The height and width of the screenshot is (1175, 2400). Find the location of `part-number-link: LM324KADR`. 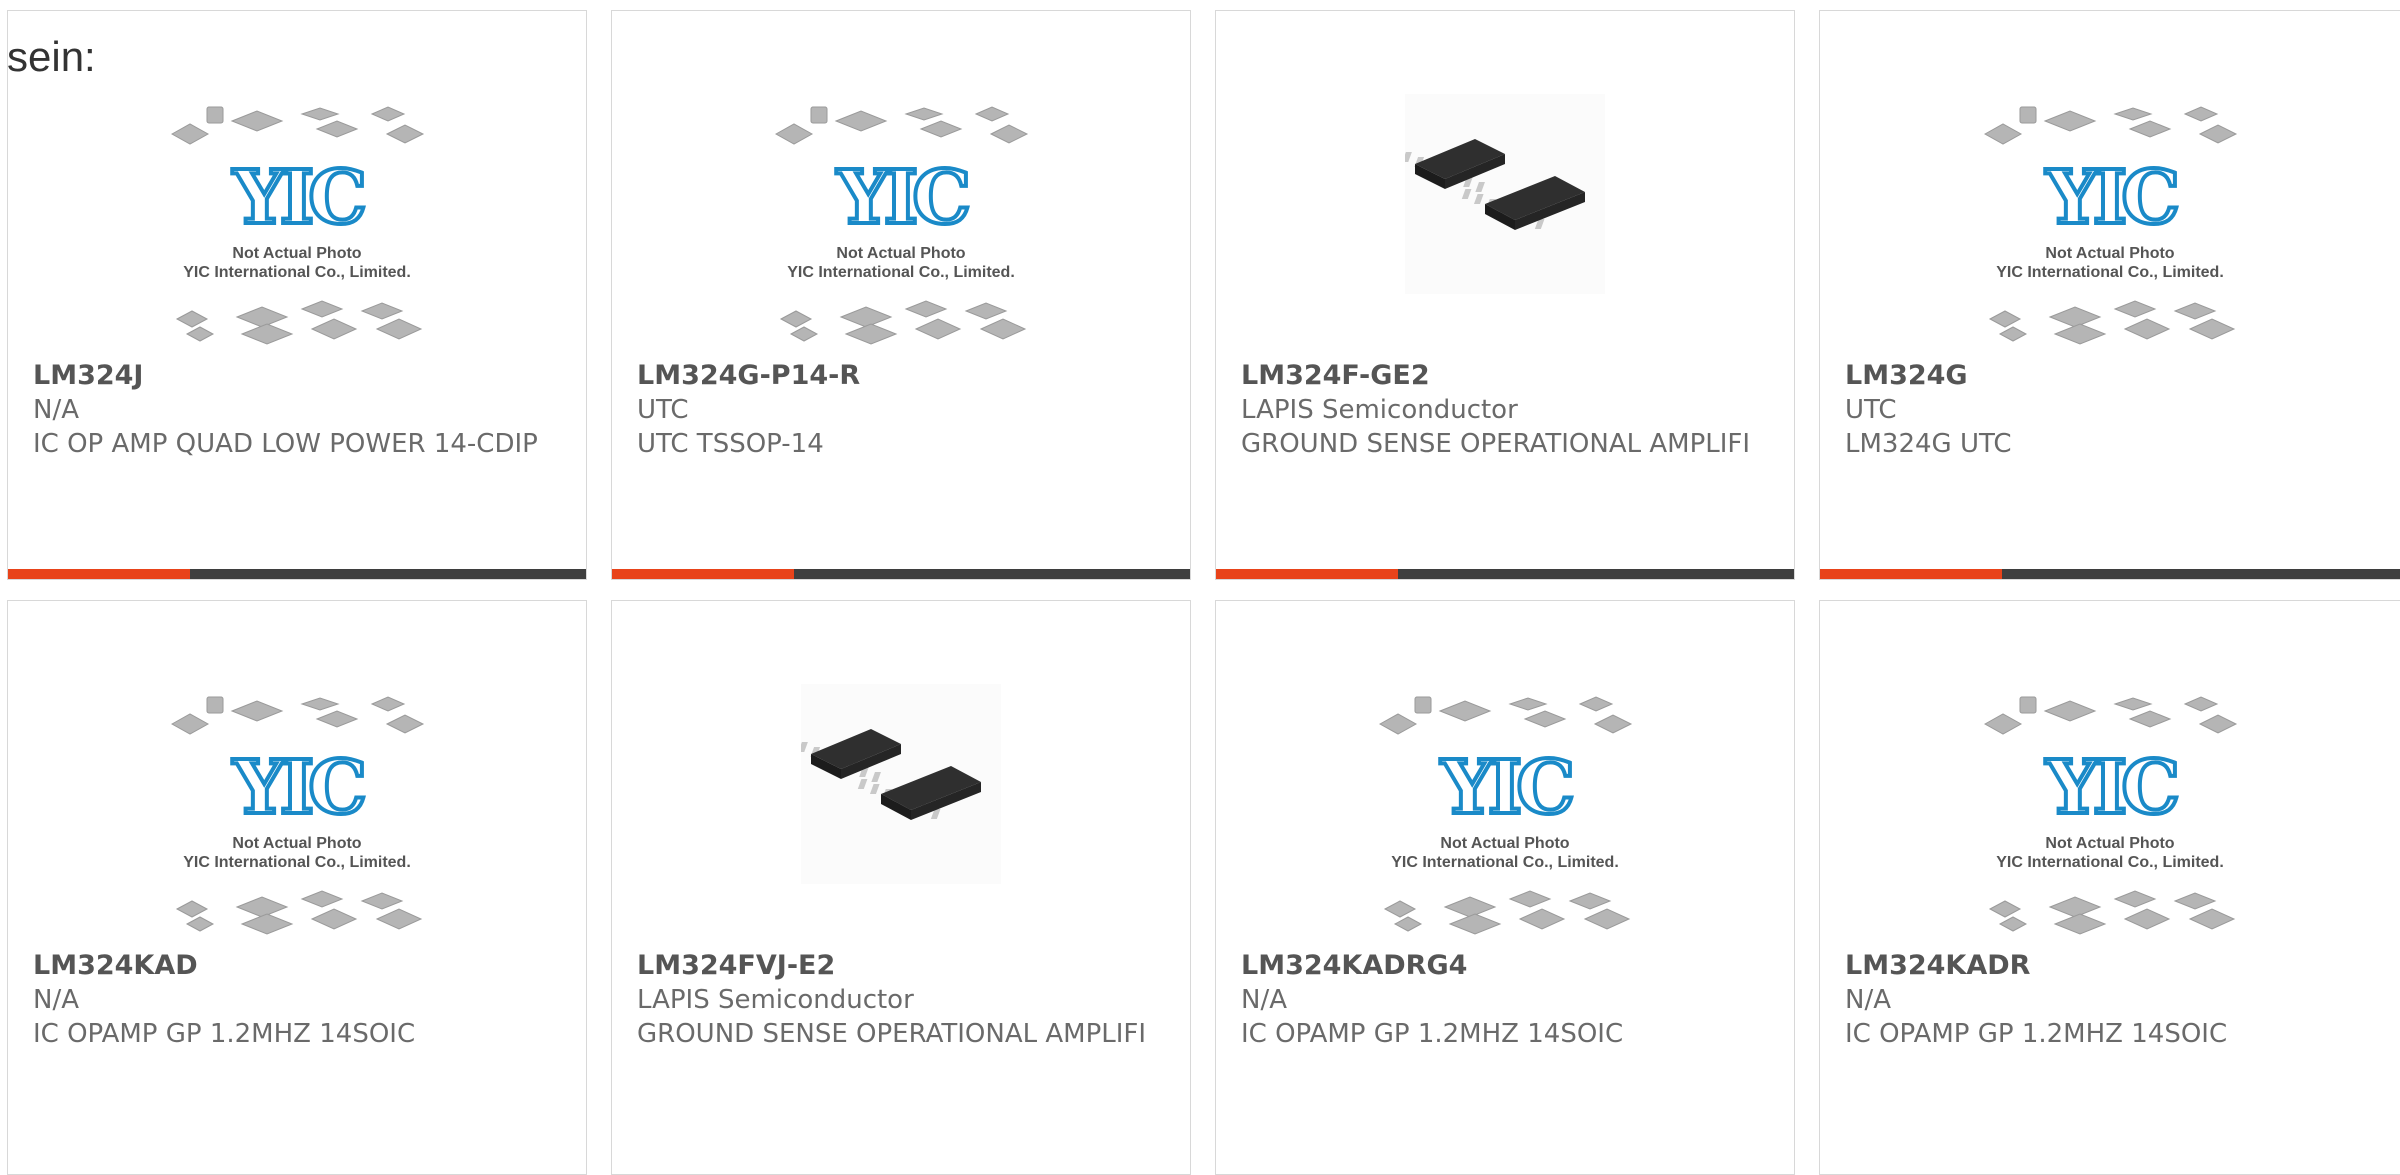

part-number-link: LM324KADR is located at coordinates (2112, 966).